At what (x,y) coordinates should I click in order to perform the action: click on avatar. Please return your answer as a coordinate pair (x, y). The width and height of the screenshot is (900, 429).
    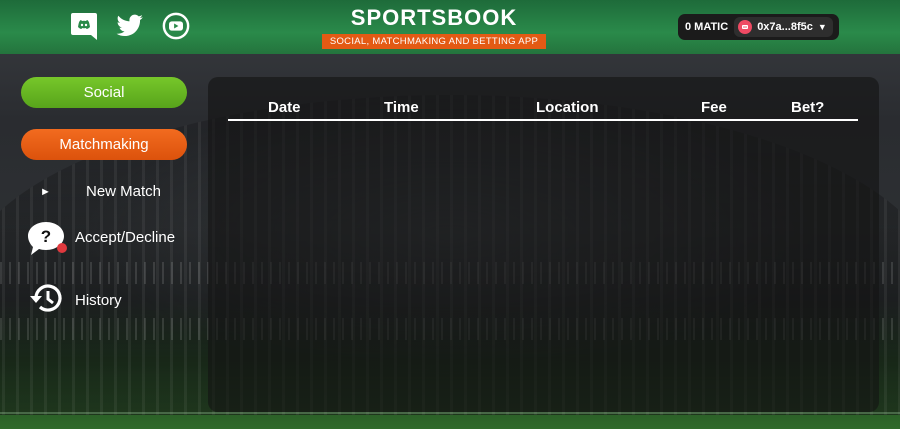
    Looking at the image, I should click on (745, 27).